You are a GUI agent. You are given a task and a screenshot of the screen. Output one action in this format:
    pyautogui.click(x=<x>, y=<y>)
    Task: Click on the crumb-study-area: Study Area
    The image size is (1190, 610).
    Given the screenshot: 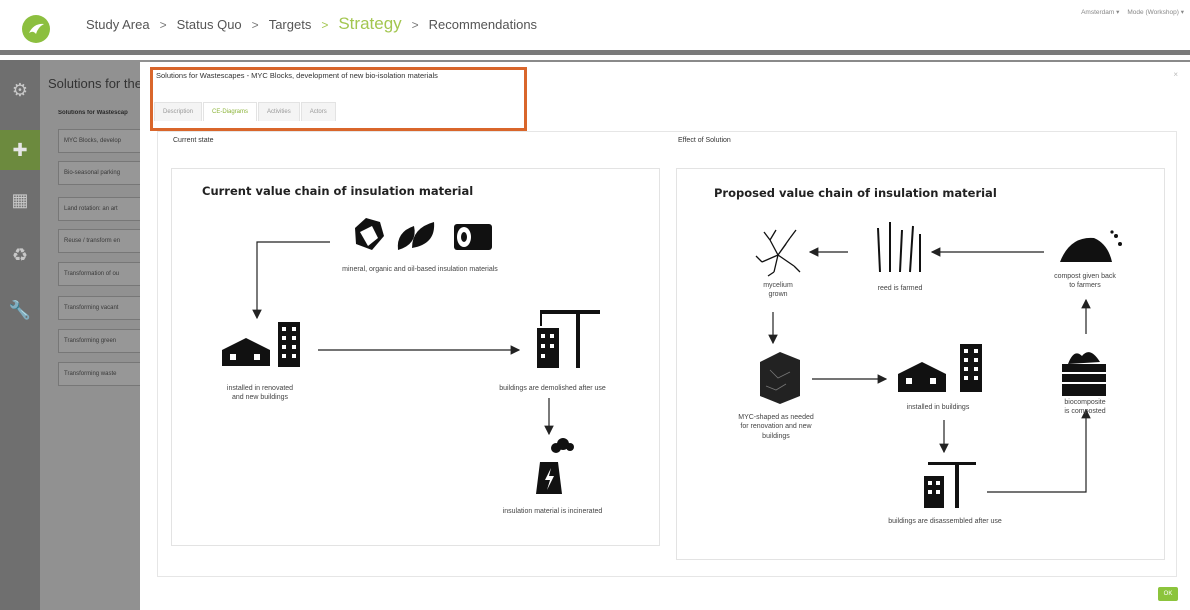 What is the action you would take?
    pyautogui.click(x=118, y=24)
    